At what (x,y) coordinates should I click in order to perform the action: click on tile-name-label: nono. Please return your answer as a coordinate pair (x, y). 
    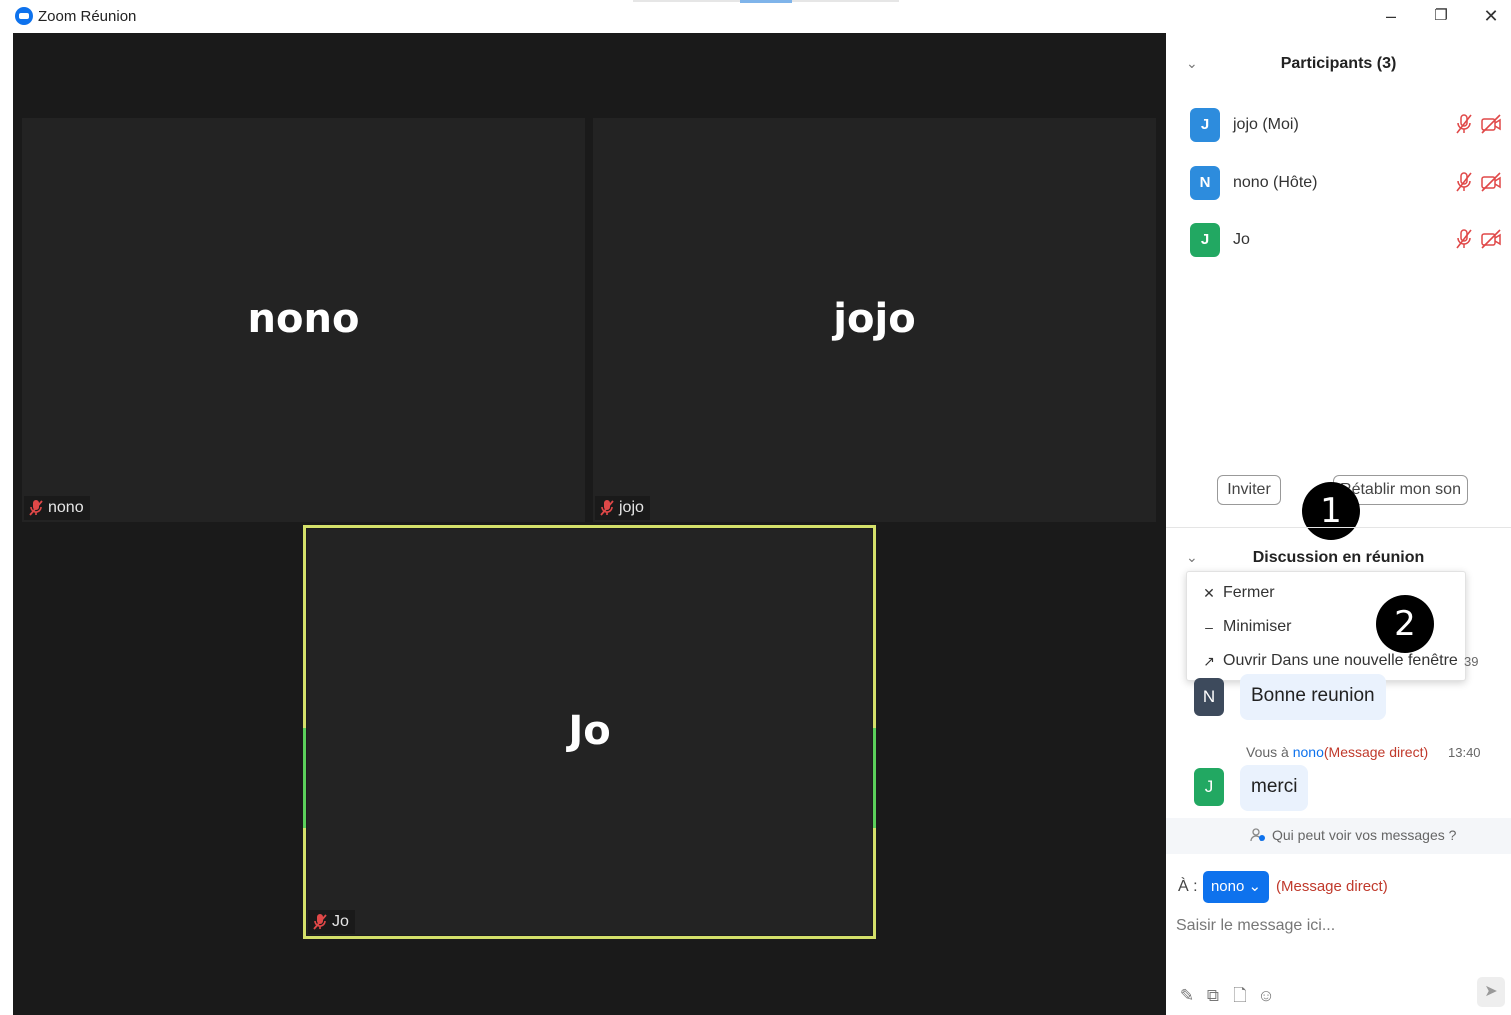
    Looking at the image, I should click on (57, 508).